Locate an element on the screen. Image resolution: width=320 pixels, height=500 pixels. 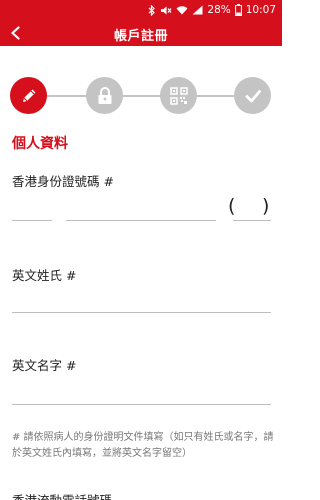
given-name-input is located at coordinates (141, 404).